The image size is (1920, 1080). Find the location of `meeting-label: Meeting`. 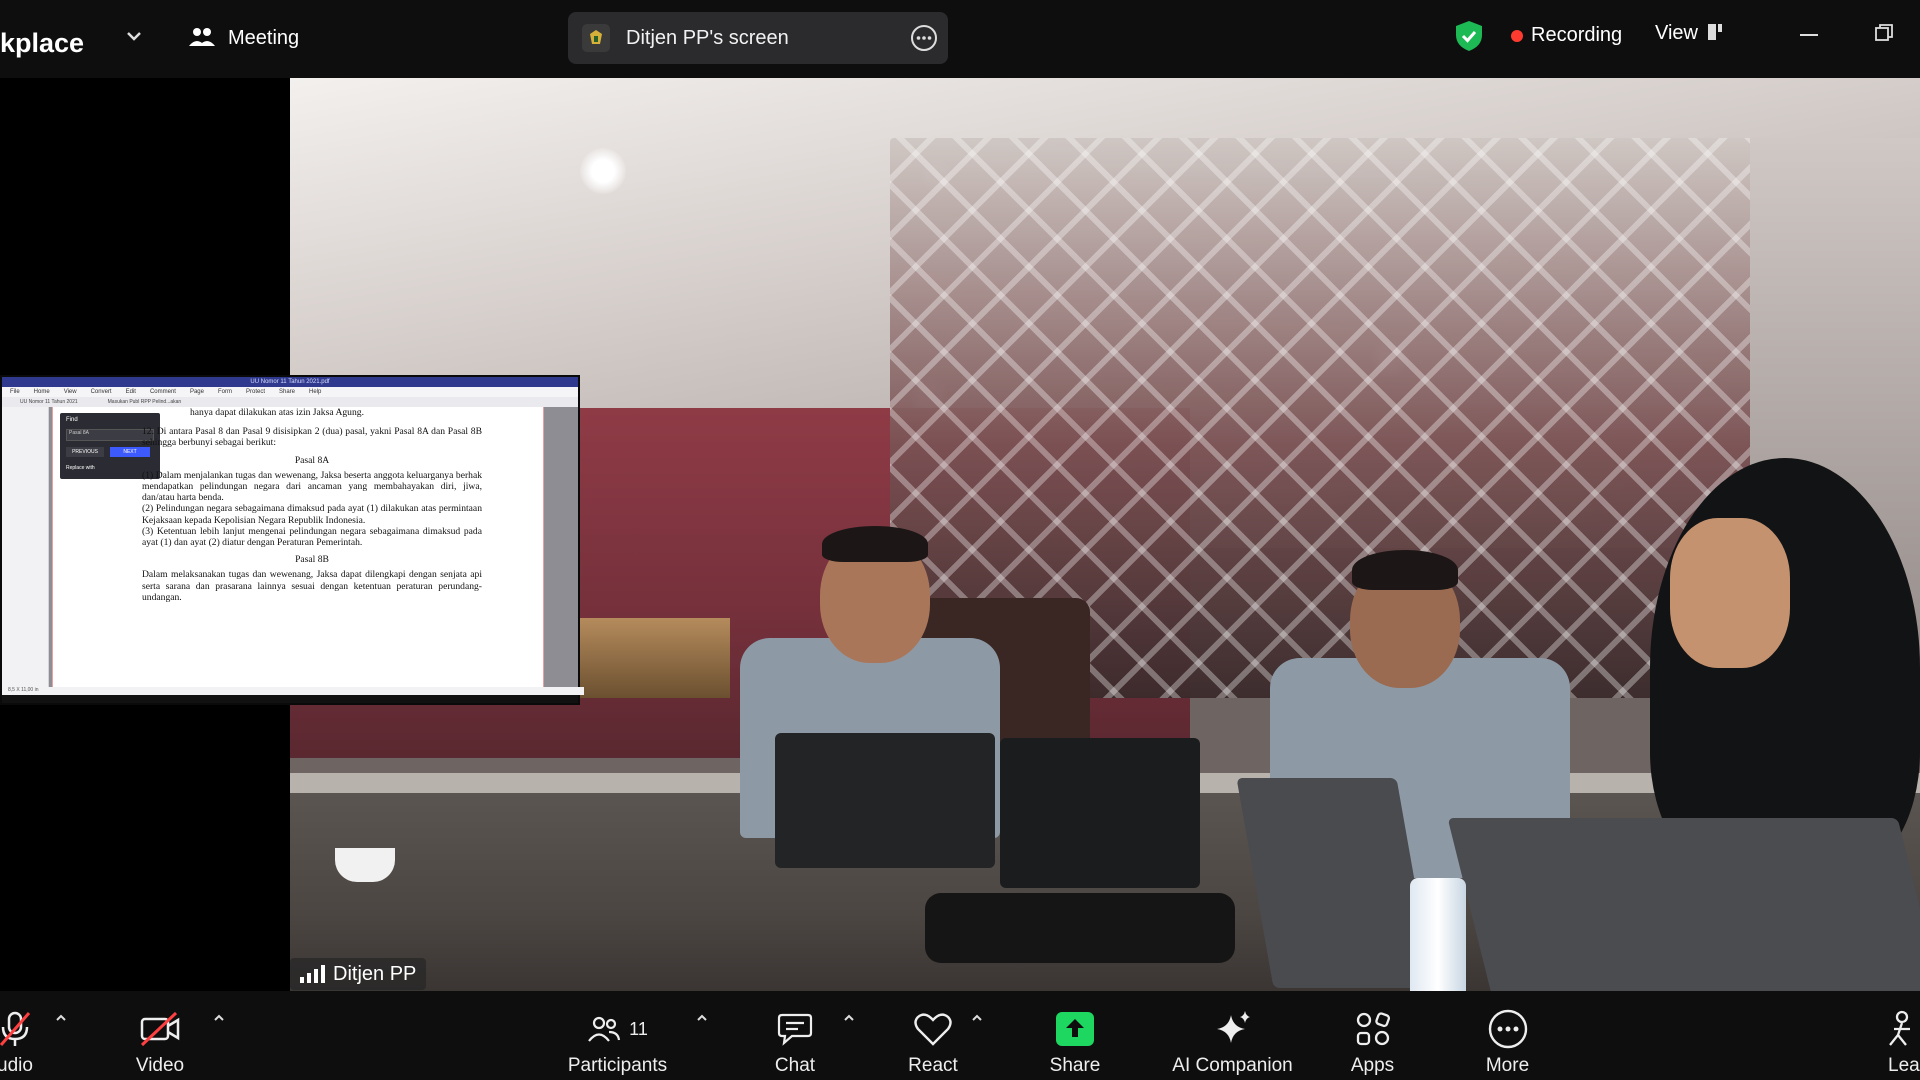

meeting-label: Meeting is located at coordinates (264, 37).